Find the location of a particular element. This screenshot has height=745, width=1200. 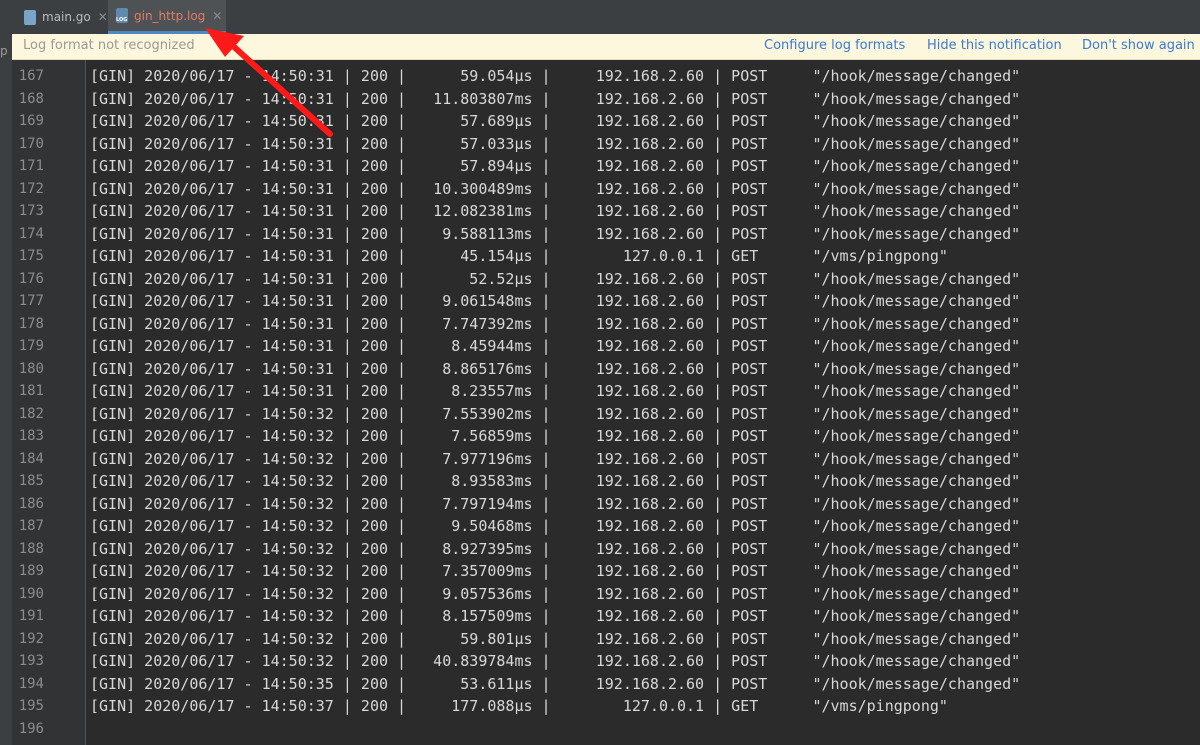

line-number: 181 is located at coordinates (31, 391).